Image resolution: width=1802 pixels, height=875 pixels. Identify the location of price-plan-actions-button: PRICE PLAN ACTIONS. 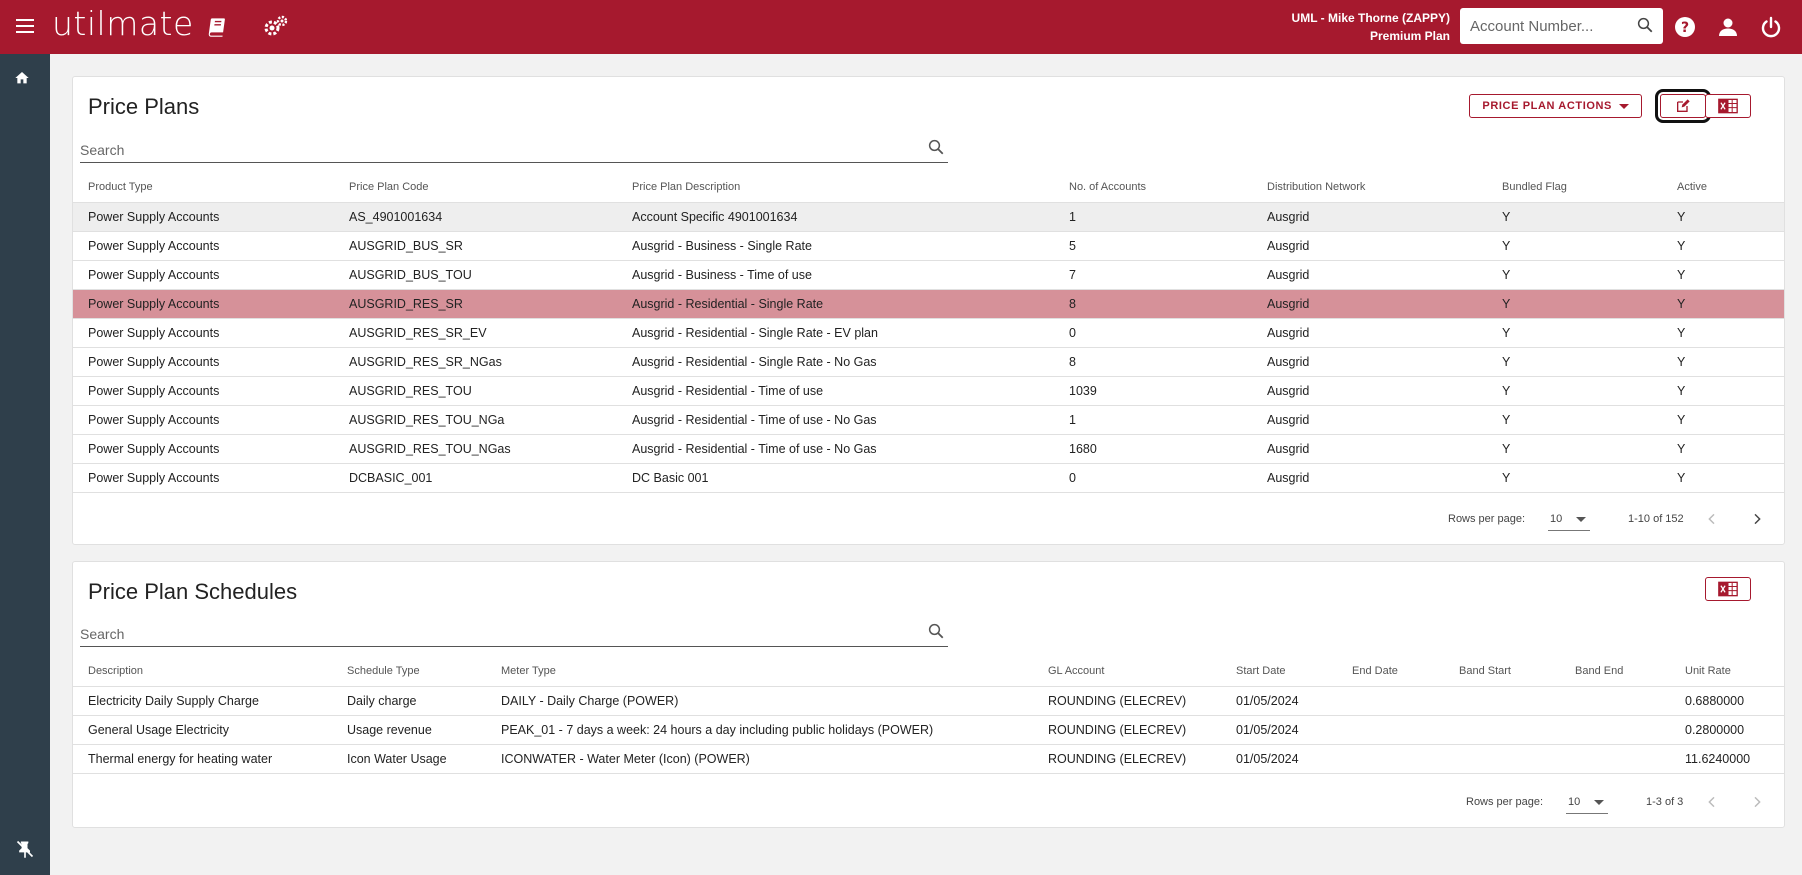
(1555, 106).